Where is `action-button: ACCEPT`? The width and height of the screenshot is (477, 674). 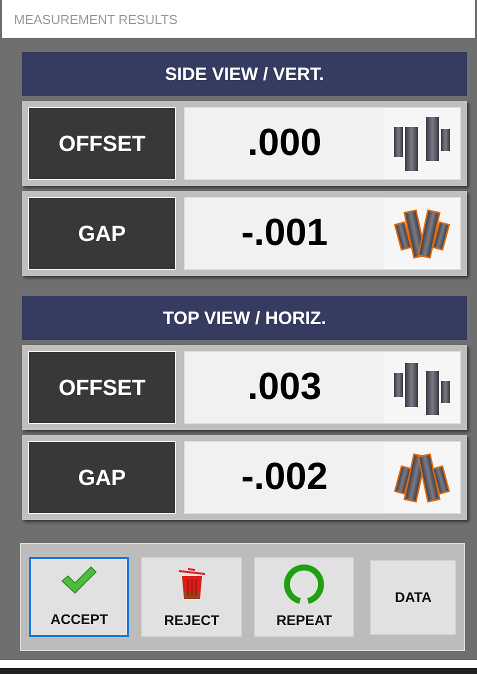 action-button: ACCEPT is located at coordinates (79, 597).